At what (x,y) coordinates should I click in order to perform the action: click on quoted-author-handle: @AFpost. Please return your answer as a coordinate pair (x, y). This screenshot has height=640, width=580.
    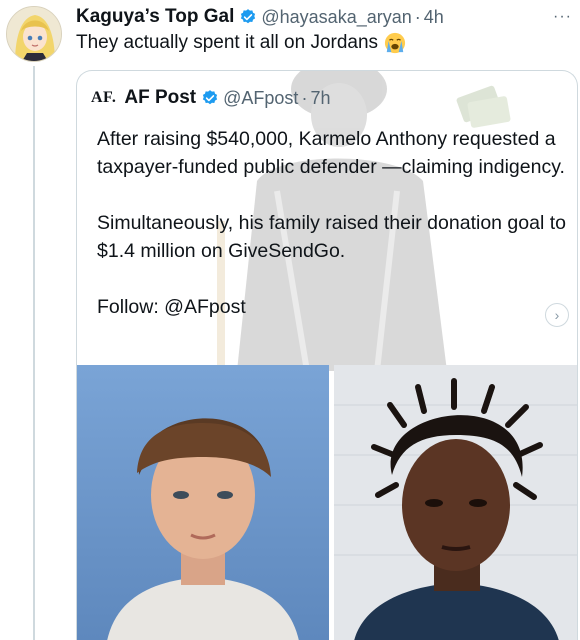
    Looking at the image, I should click on (260, 98).